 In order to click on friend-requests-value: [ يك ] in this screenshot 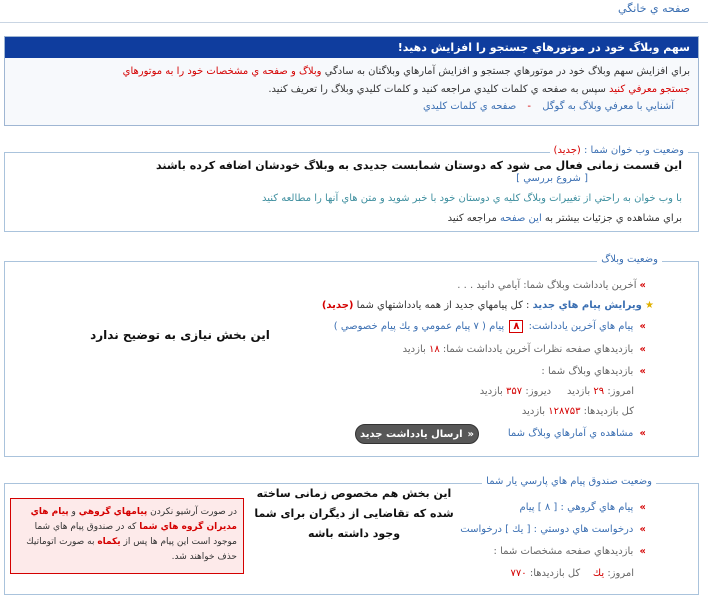, I will do `click(518, 529)`.